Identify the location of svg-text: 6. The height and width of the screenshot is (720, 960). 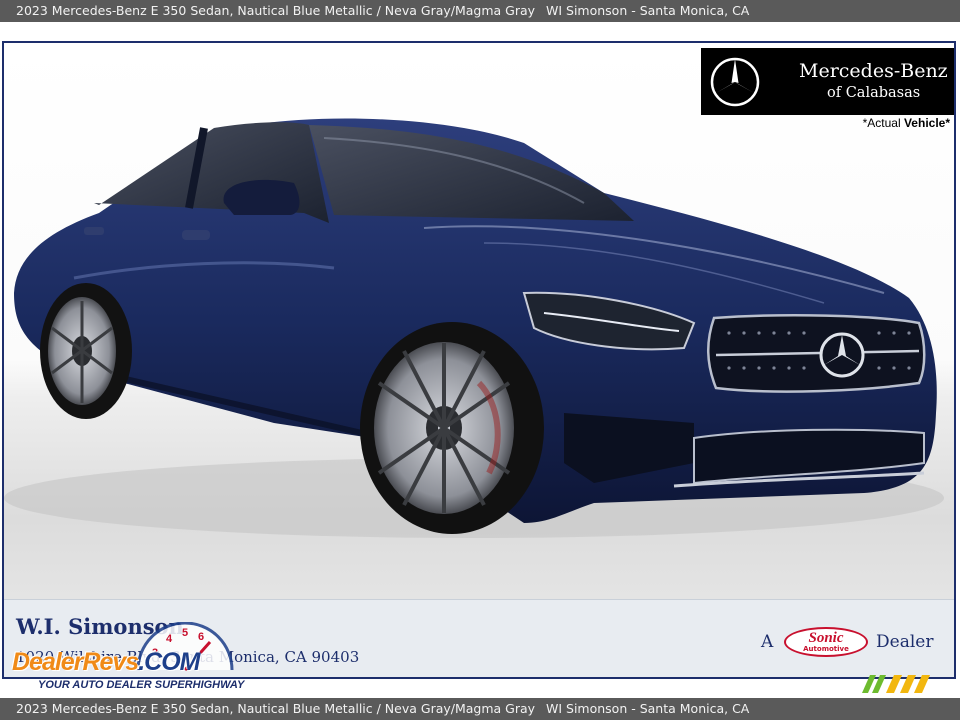
(201, 637).